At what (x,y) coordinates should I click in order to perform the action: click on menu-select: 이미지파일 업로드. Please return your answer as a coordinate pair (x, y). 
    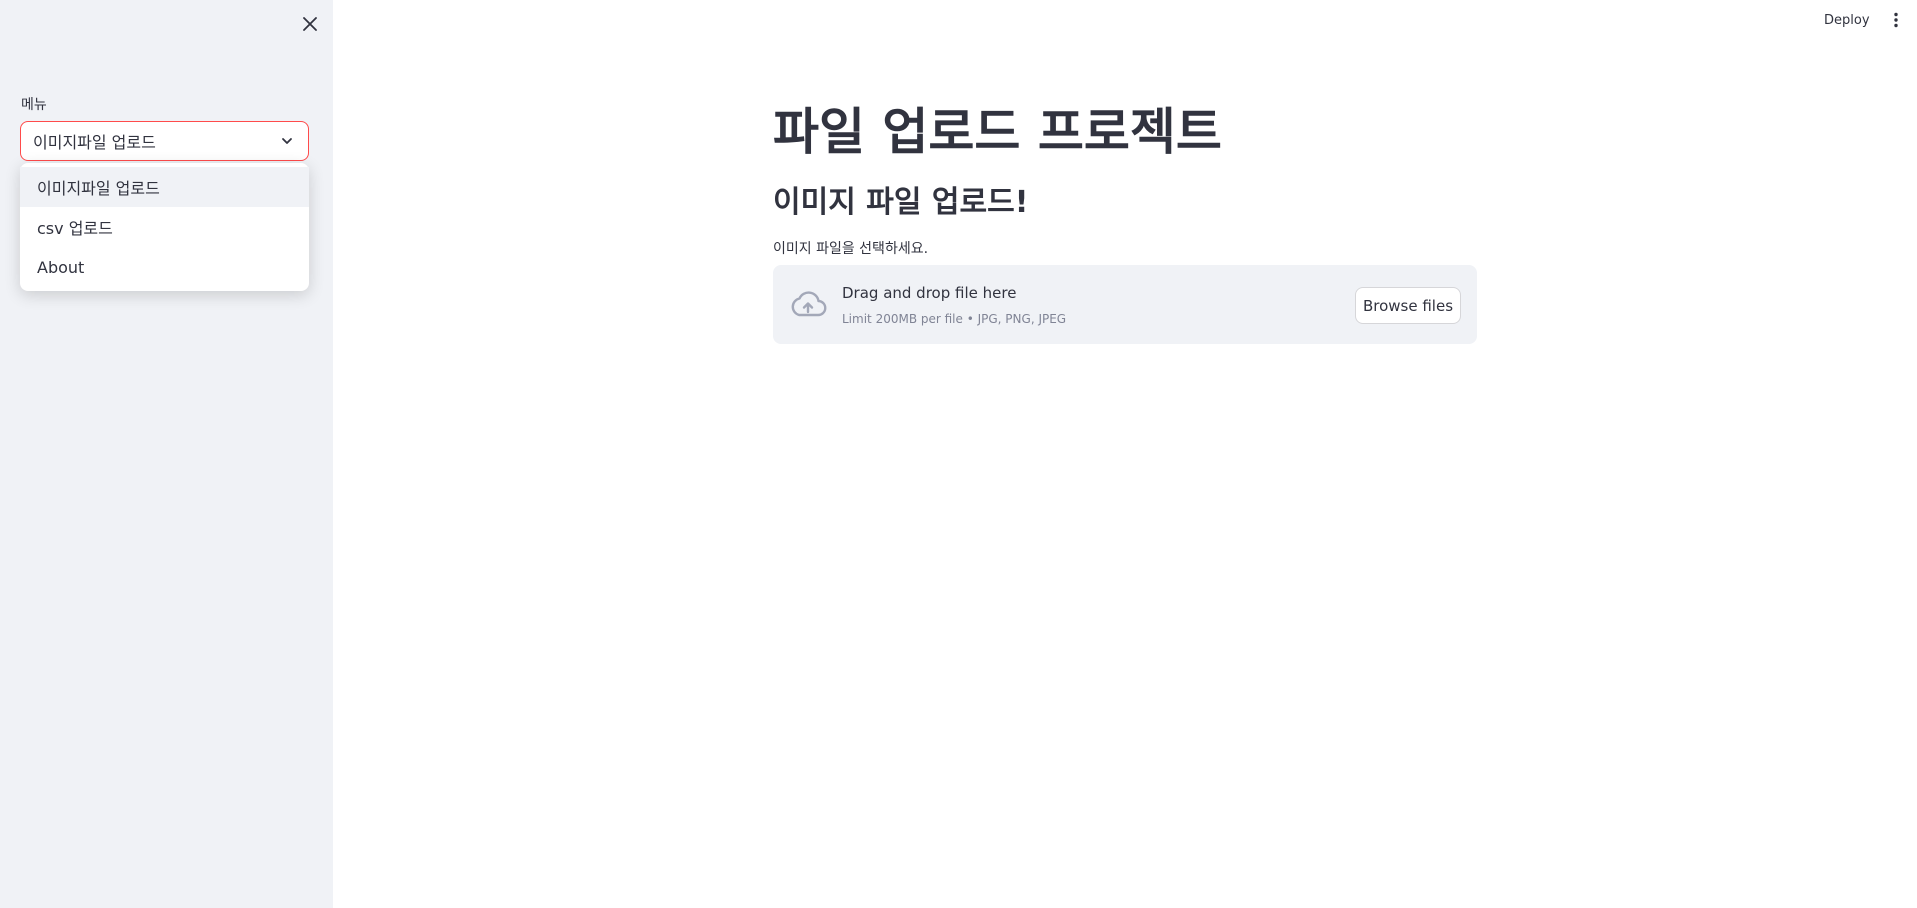
    Looking at the image, I should click on (164, 141).